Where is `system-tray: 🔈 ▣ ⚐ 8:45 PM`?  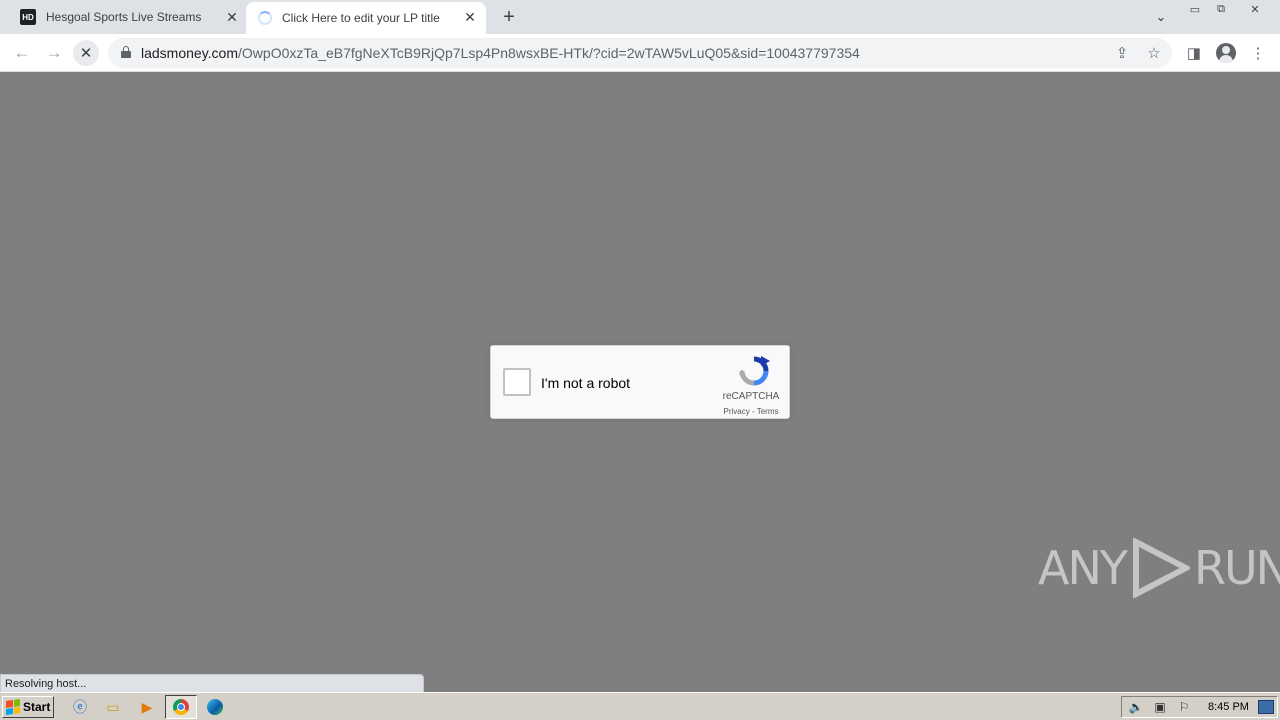 system-tray: 🔈 ▣ ⚐ 8:45 PM is located at coordinates (1199, 707).